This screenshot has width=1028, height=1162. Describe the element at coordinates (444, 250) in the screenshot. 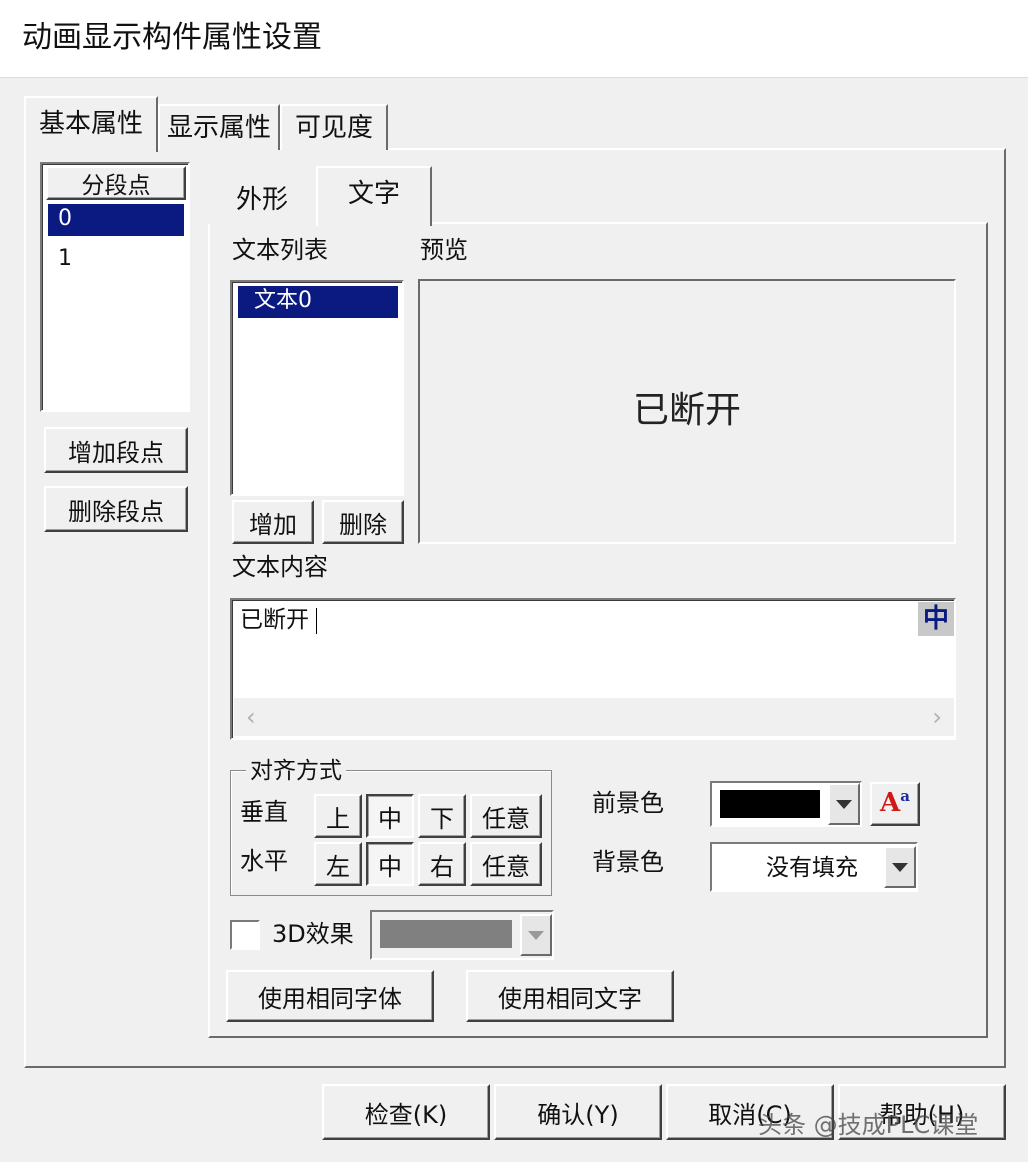

I see `preview-label: 预览` at that location.